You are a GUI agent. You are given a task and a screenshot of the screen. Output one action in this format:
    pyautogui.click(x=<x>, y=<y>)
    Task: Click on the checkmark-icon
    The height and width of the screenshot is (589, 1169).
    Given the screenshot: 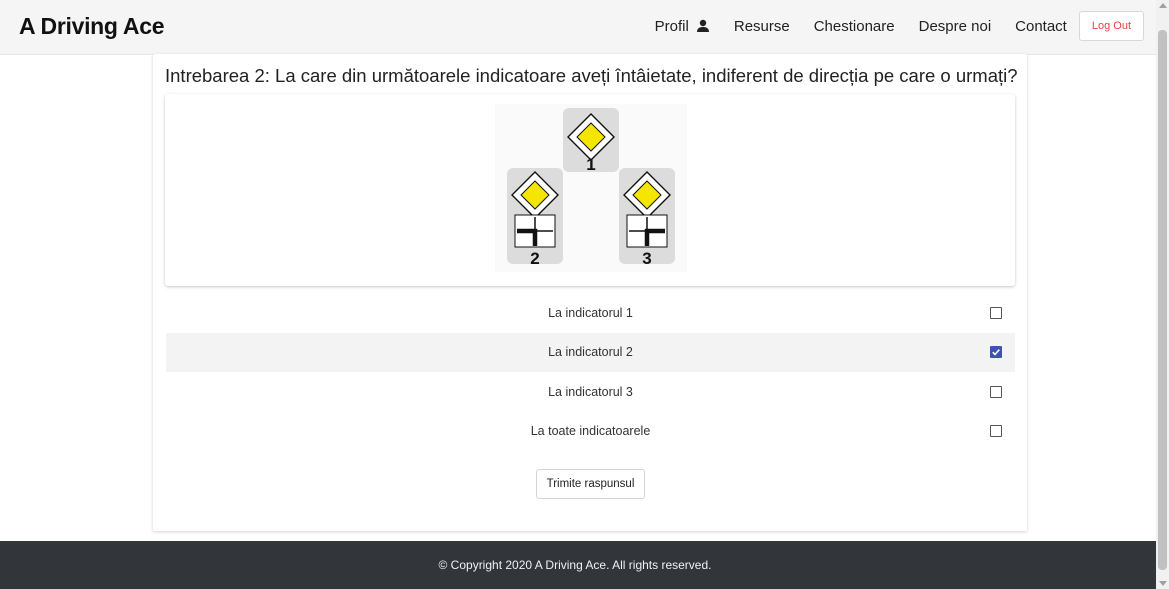 What is the action you would take?
    pyautogui.click(x=996, y=352)
    